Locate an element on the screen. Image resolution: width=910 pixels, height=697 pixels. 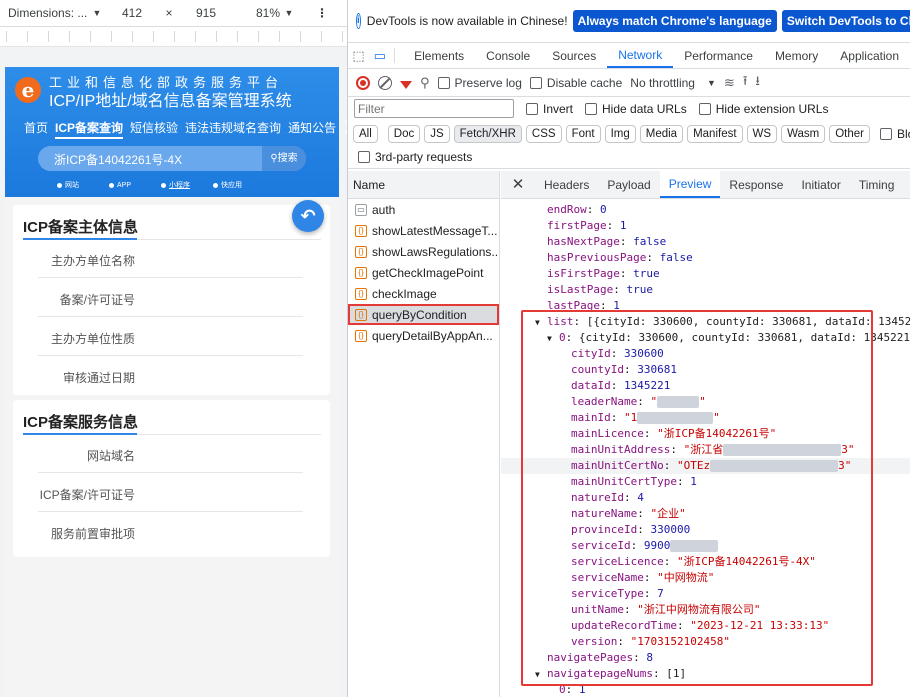
info-row: 主办方单位名称 is located at coordinates (170, 259).